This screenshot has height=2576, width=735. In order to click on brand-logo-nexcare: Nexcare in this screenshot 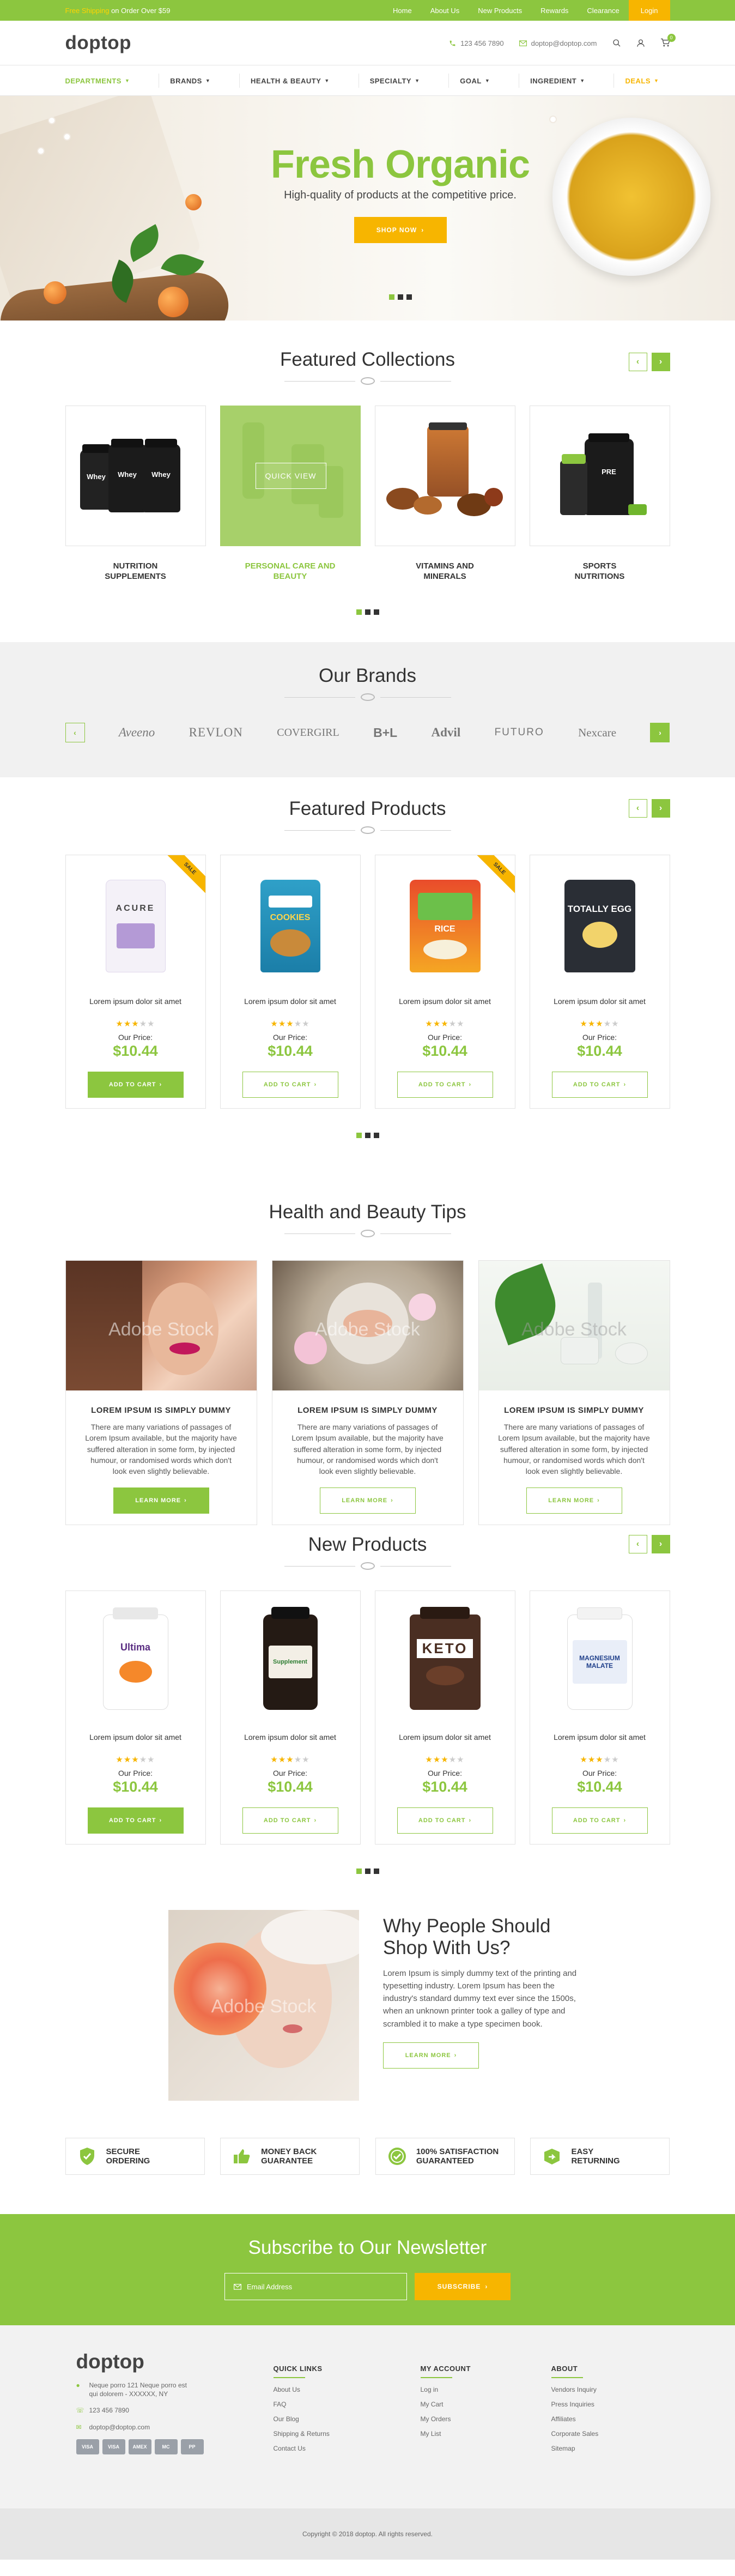, I will do `click(597, 733)`.